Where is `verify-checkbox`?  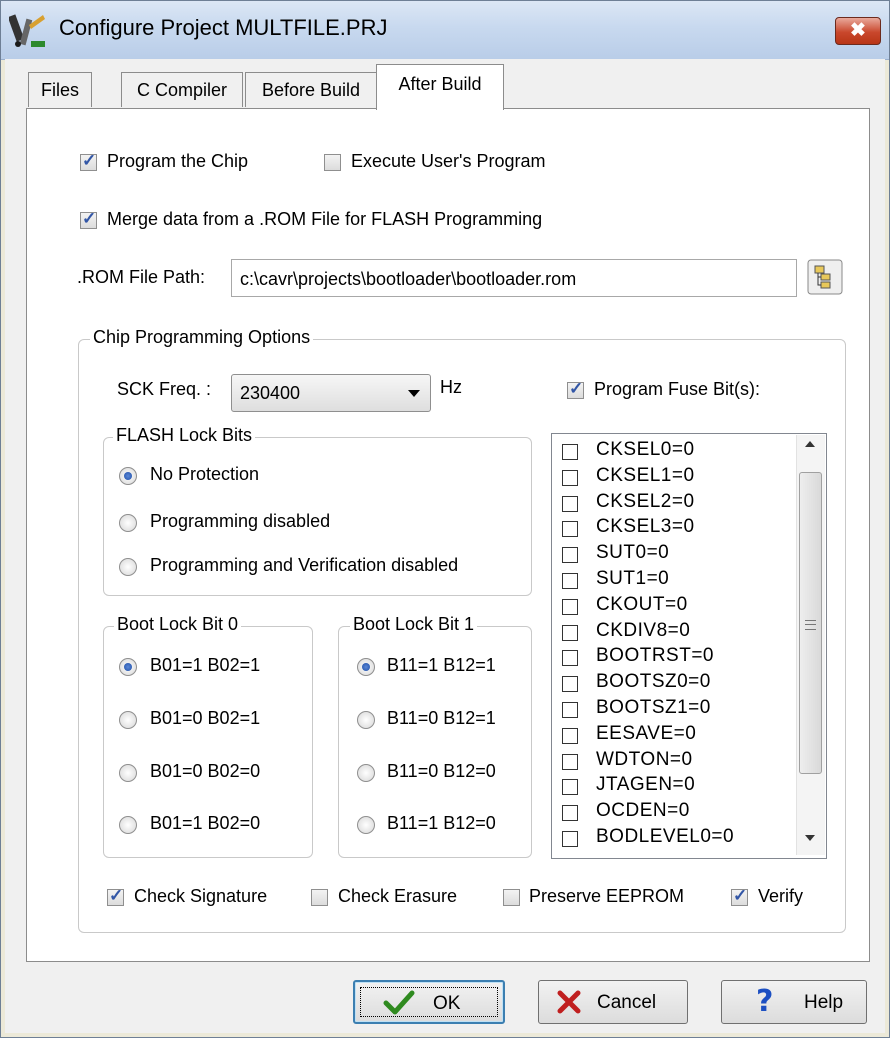 verify-checkbox is located at coordinates (739, 896).